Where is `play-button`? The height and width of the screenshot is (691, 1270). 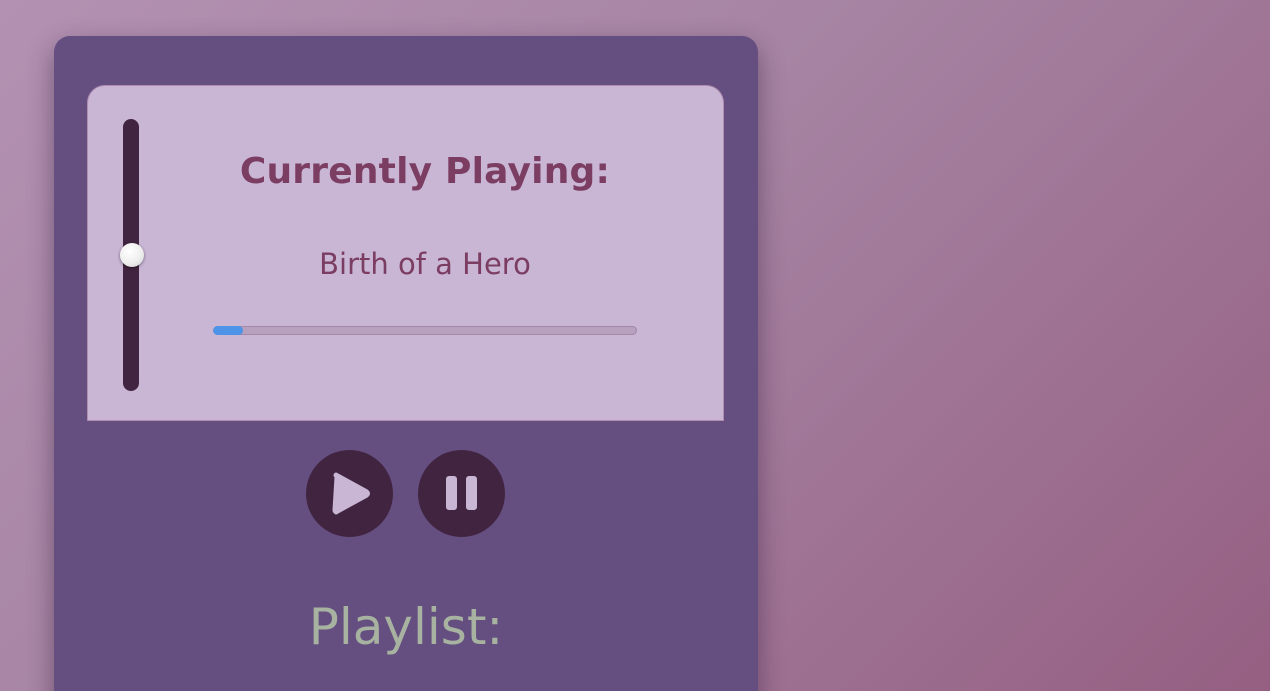 play-button is located at coordinates (349, 493).